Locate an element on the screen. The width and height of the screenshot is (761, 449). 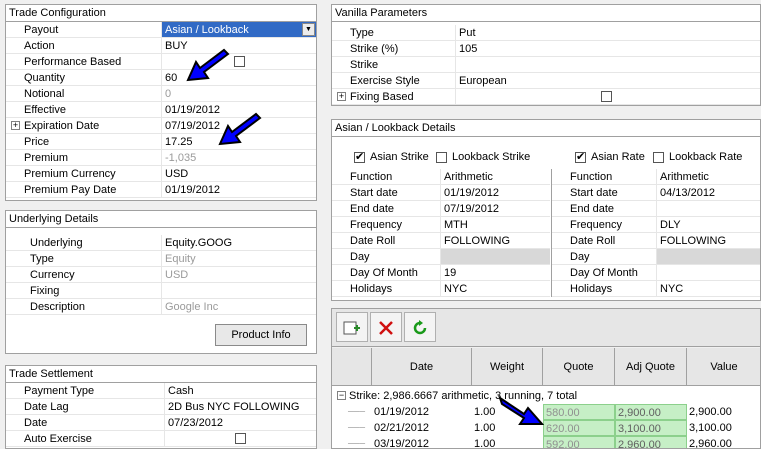
property-row-type: Type Put is located at coordinates (546, 33).